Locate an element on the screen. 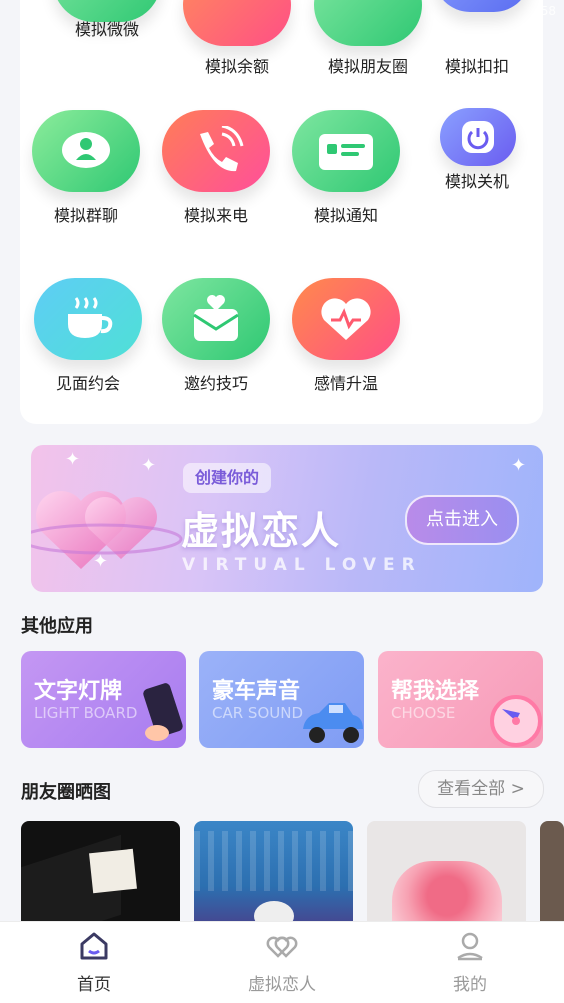  app-card-title: 帮我选择 is located at coordinates (435, 691).